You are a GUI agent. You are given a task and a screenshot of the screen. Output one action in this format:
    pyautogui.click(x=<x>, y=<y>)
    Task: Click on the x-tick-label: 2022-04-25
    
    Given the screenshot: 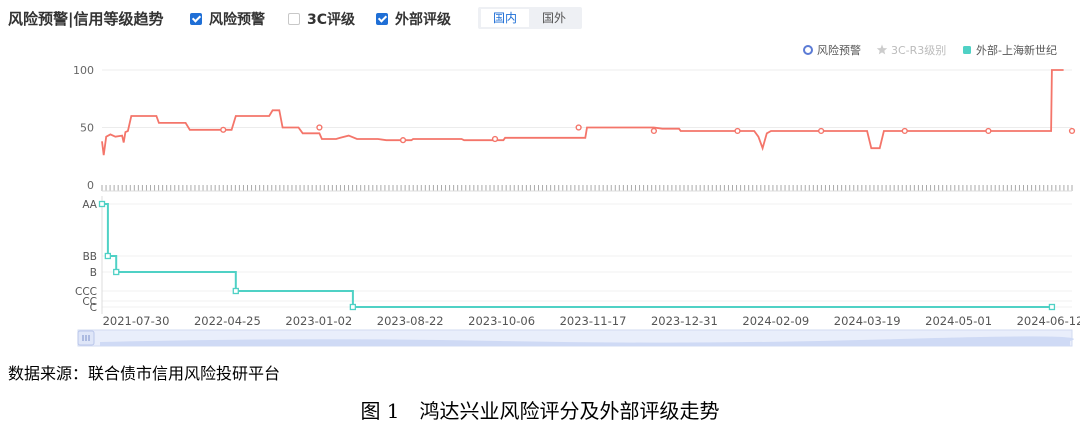 What is the action you would take?
    pyautogui.click(x=227, y=321)
    